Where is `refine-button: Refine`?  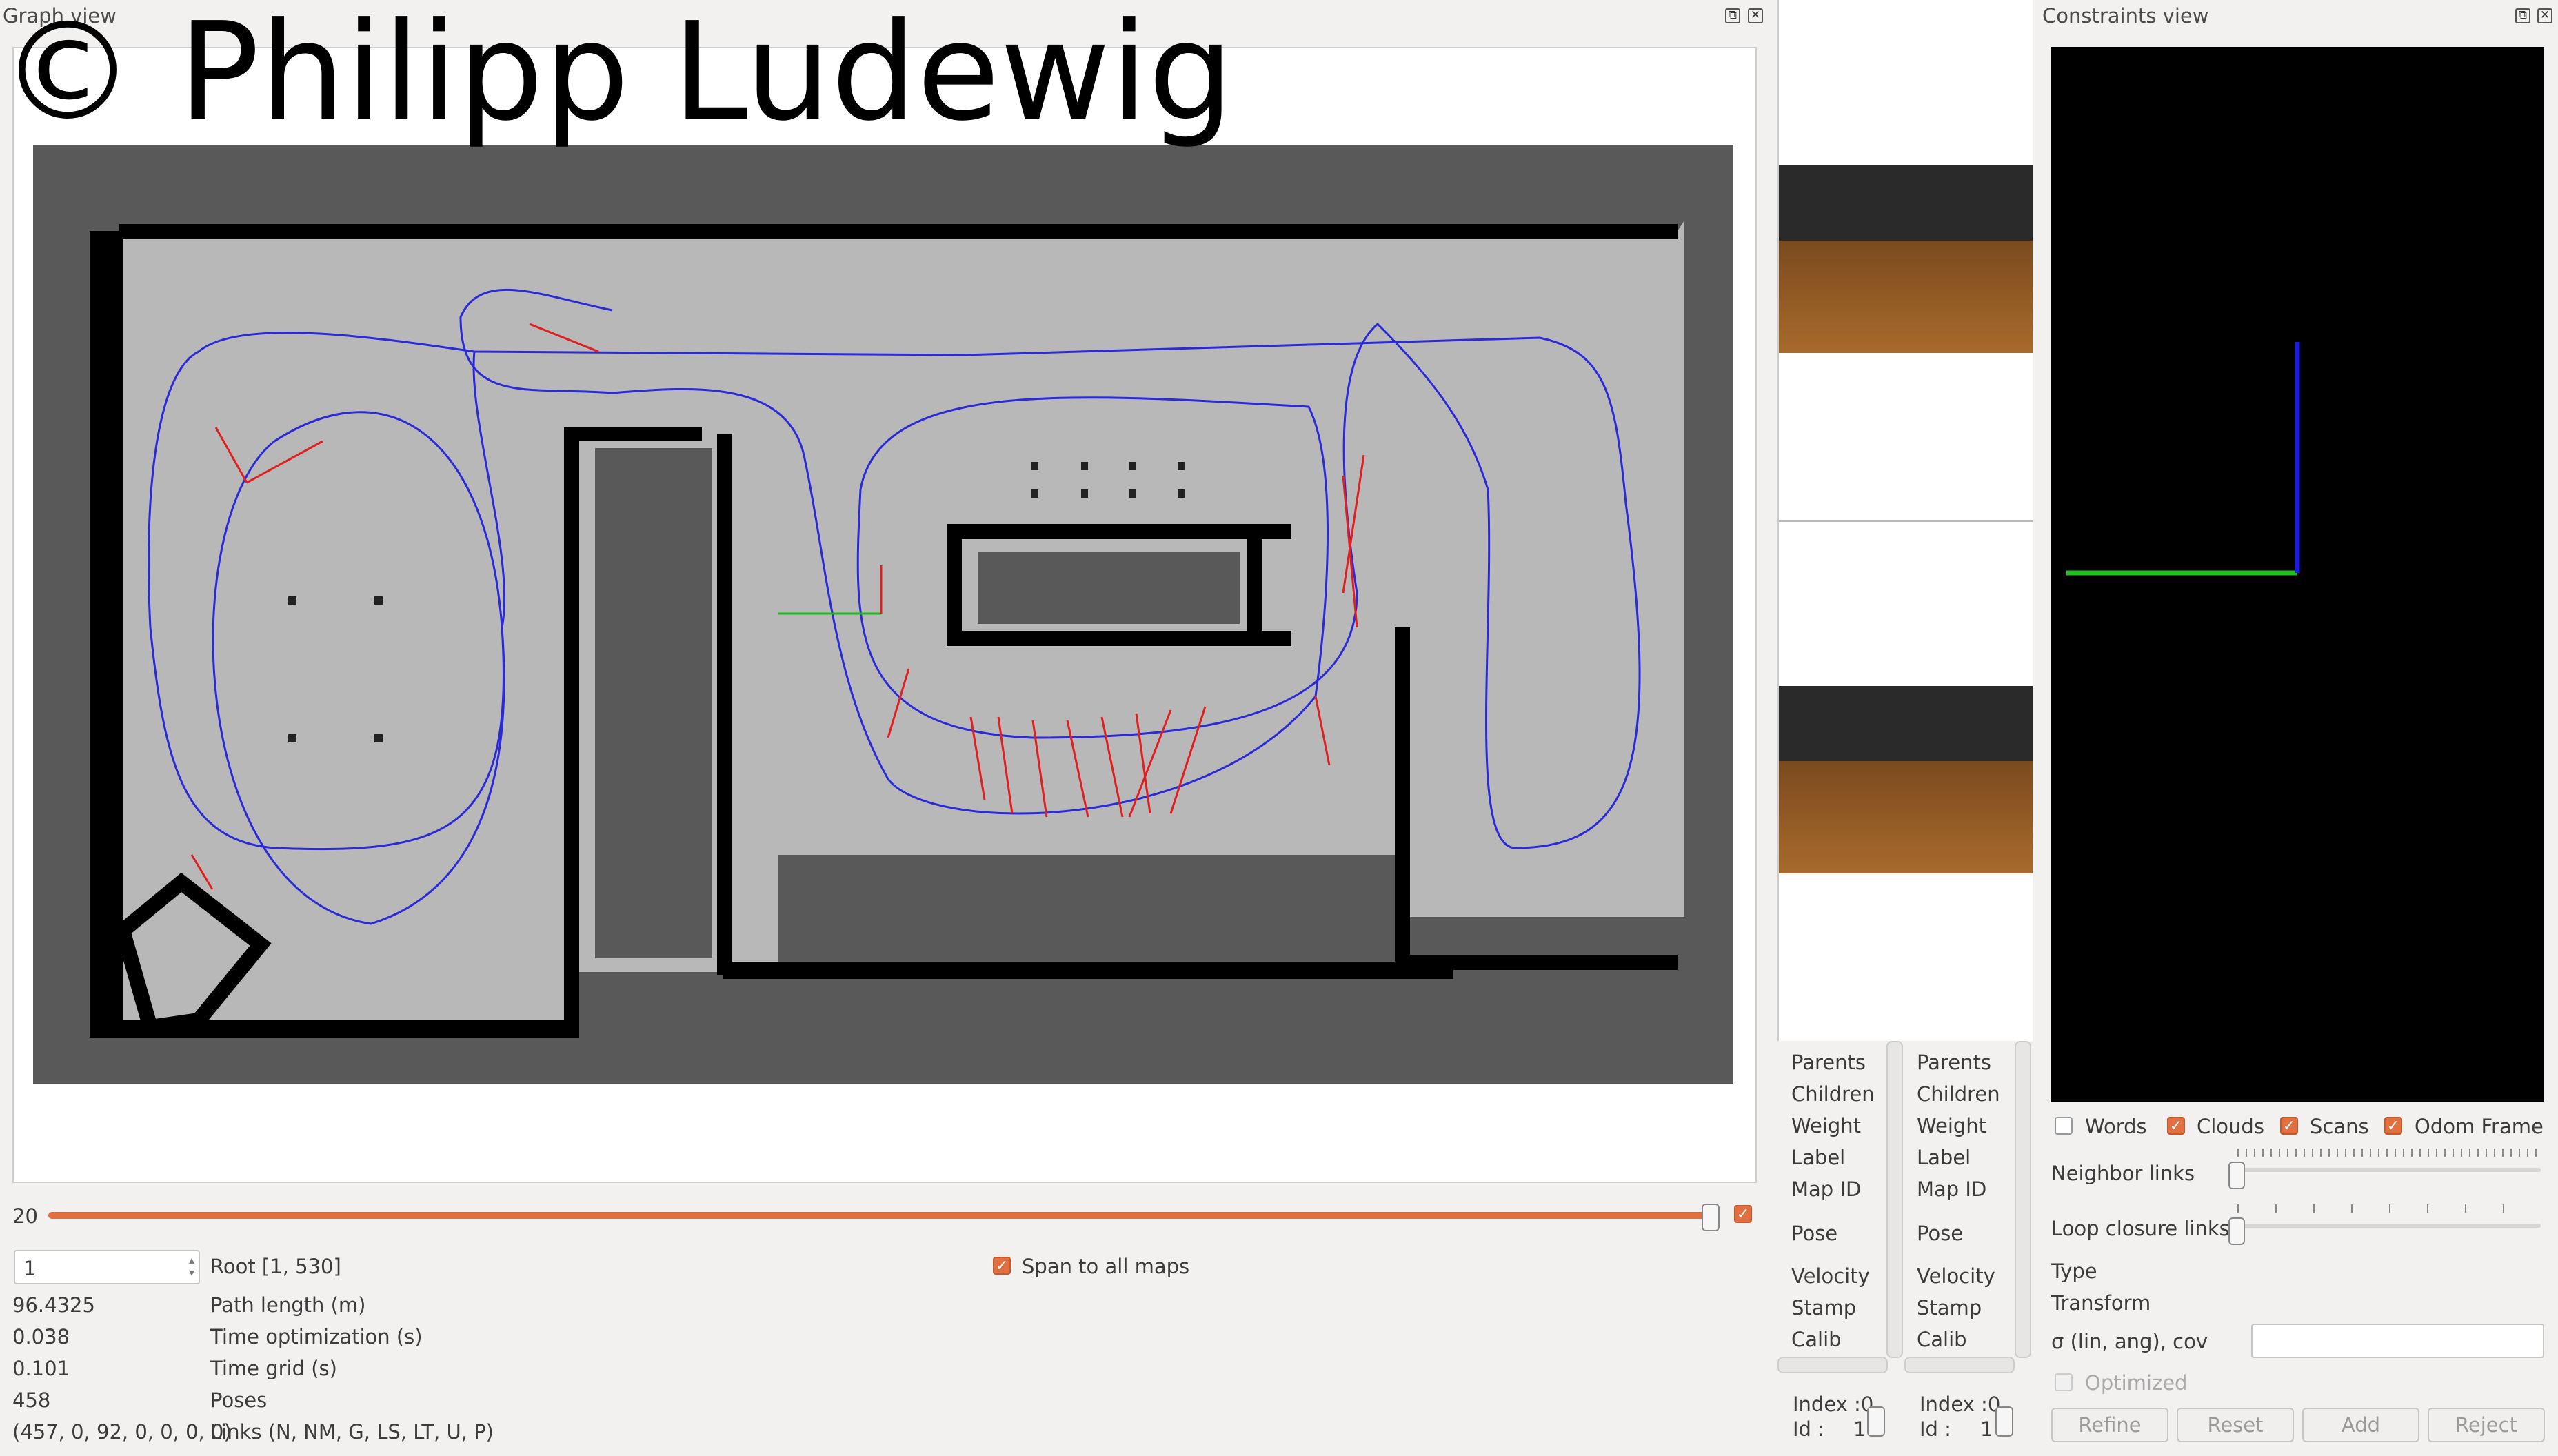 refine-button: Refine is located at coordinates (2109, 1425).